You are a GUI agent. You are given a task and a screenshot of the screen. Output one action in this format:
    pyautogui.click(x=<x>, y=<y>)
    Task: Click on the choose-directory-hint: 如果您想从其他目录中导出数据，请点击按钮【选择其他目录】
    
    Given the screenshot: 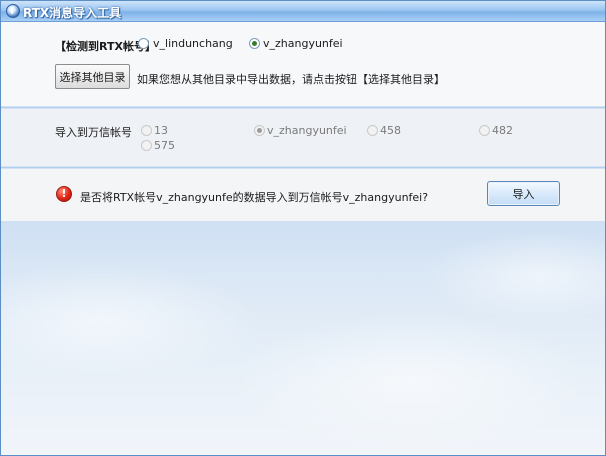 What is the action you would take?
    pyautogui.click(x=291, y=79)
    